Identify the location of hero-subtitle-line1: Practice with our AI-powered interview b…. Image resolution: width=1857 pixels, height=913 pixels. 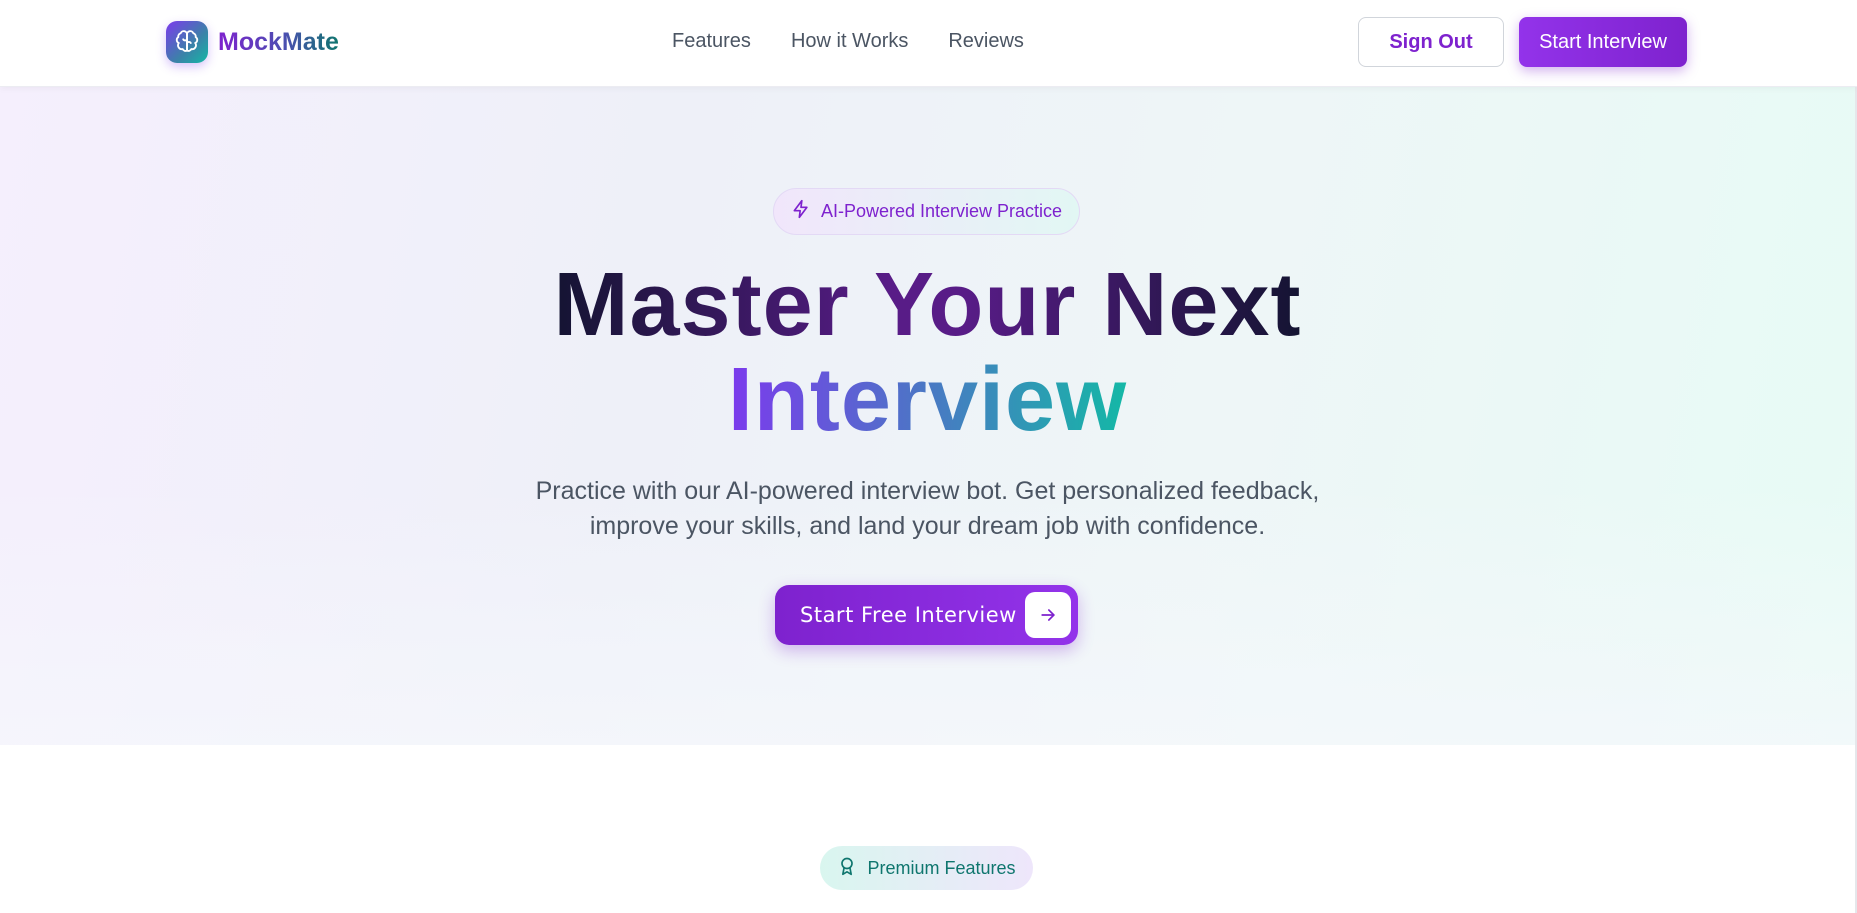
(927, 491).